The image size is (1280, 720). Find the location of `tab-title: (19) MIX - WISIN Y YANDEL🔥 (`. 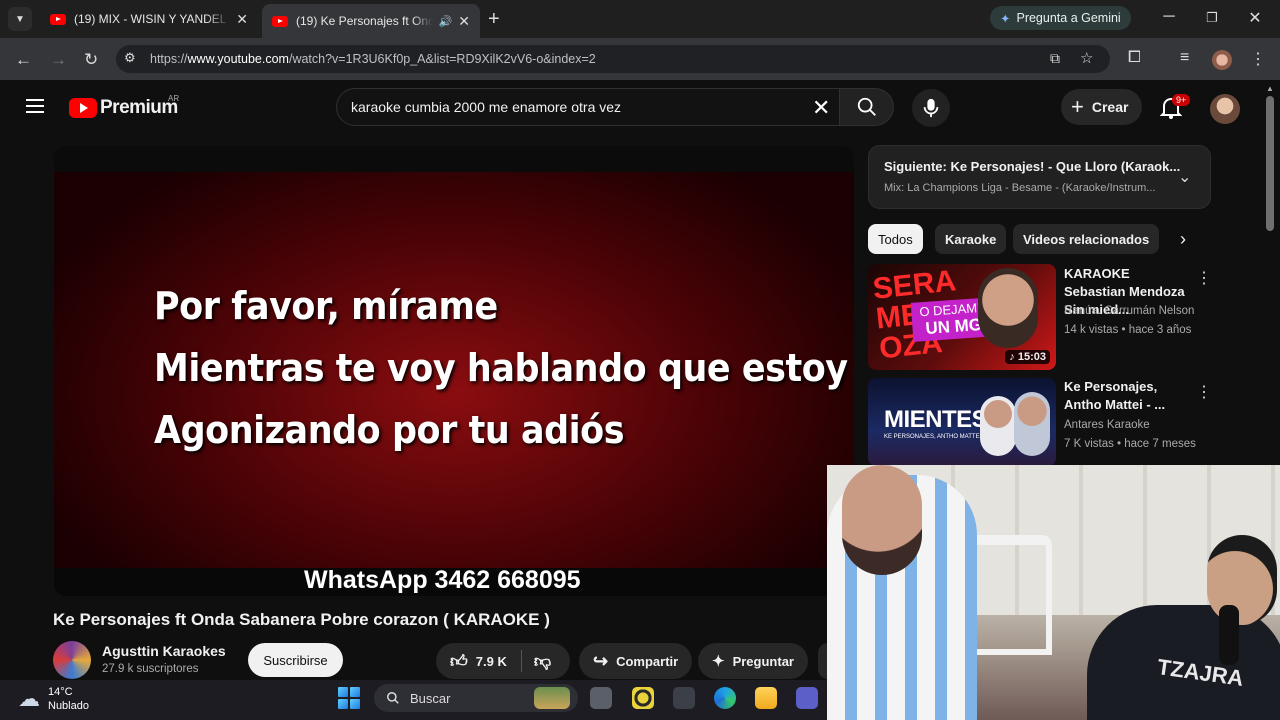

tab-title: (19) MIX - WISIN Y YANDEL🔥 ( is located at coordinates (152, 19).